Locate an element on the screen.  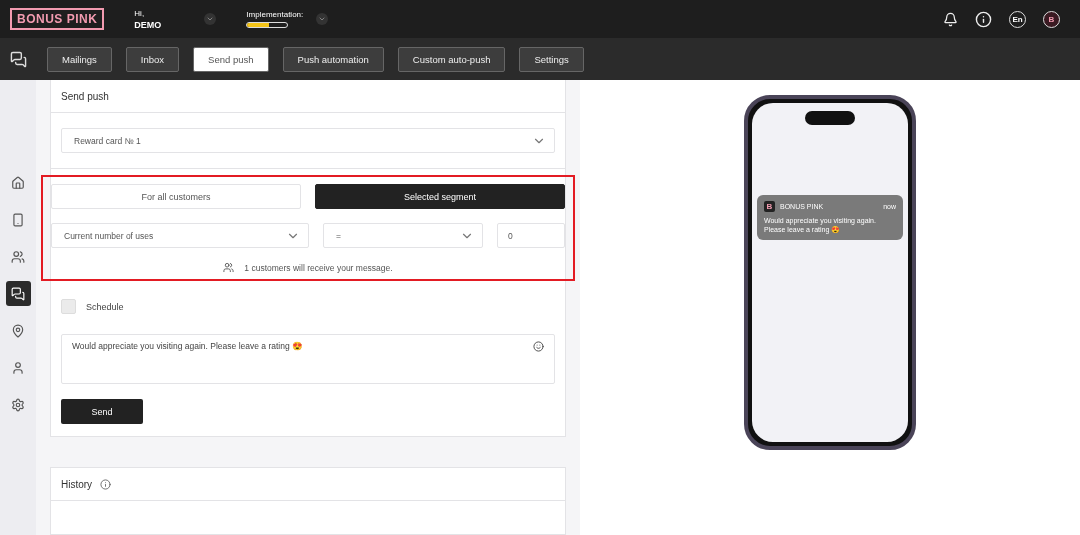
audience-option: Selected segment is located at coordinates (440, 196).